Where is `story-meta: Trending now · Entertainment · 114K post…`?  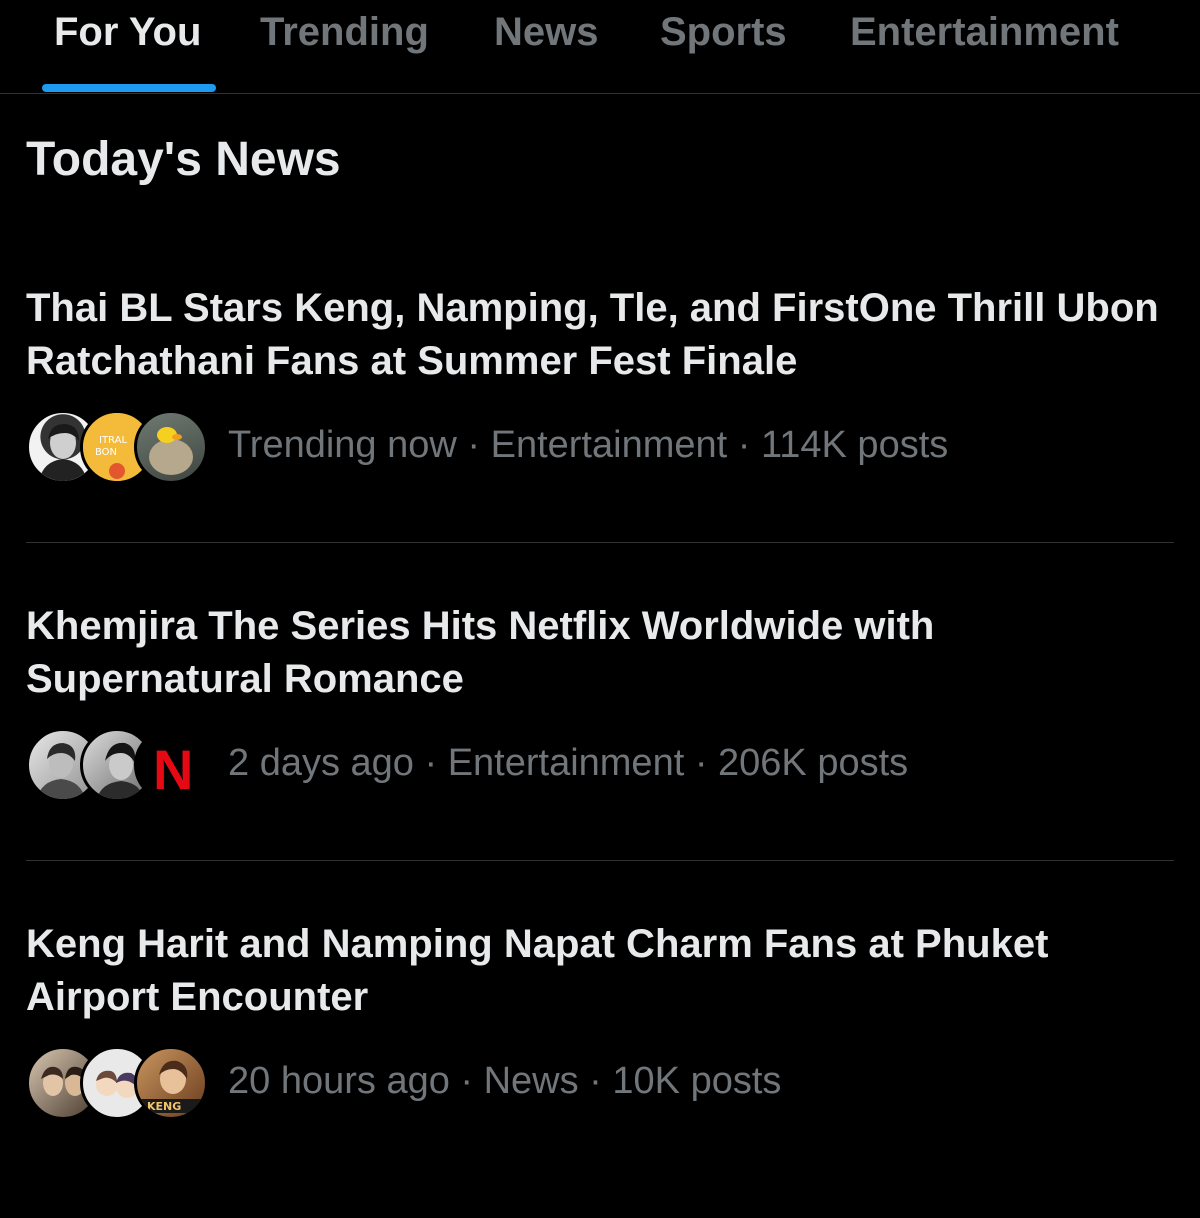
story-meta: Trending now · Entertainment · 114K post… is located at coordinates (588, 445).